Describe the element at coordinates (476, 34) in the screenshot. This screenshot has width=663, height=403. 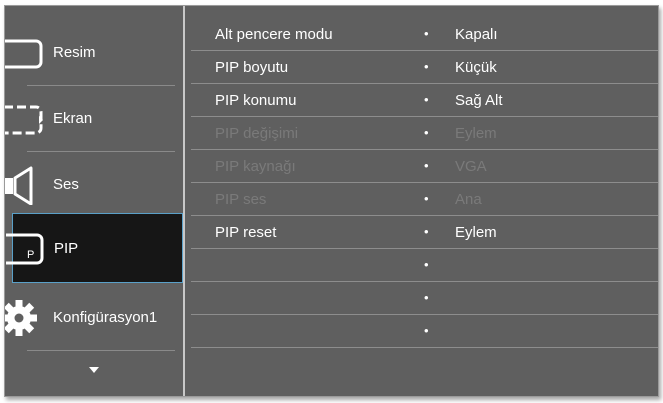
I see `setting-value: Kapalı` at that location.